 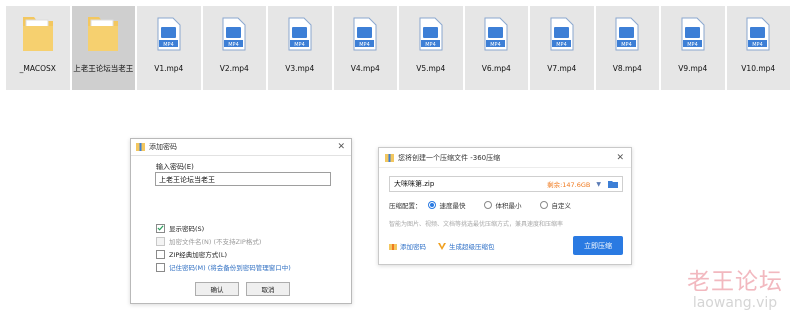 I want to click on zip-classic-option: ZIP经典加密方式(L), so click(x=191, y=254).